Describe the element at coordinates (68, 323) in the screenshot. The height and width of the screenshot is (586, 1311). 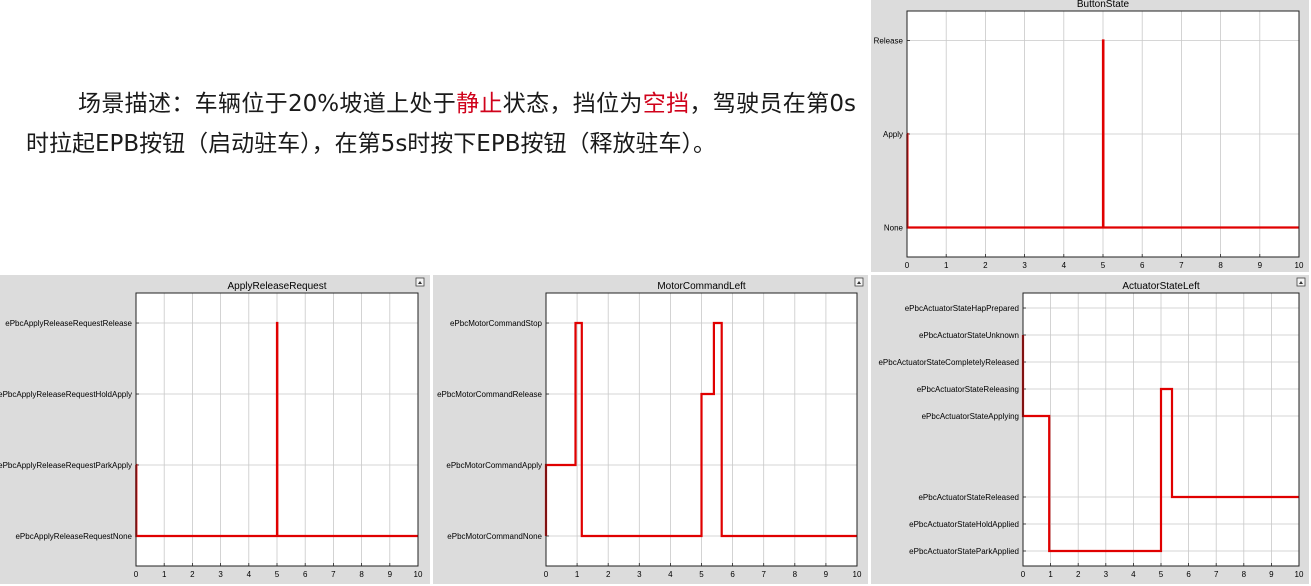
I see `y-tick-label: ePbcApplyReleaseRequestRelease` at that location.